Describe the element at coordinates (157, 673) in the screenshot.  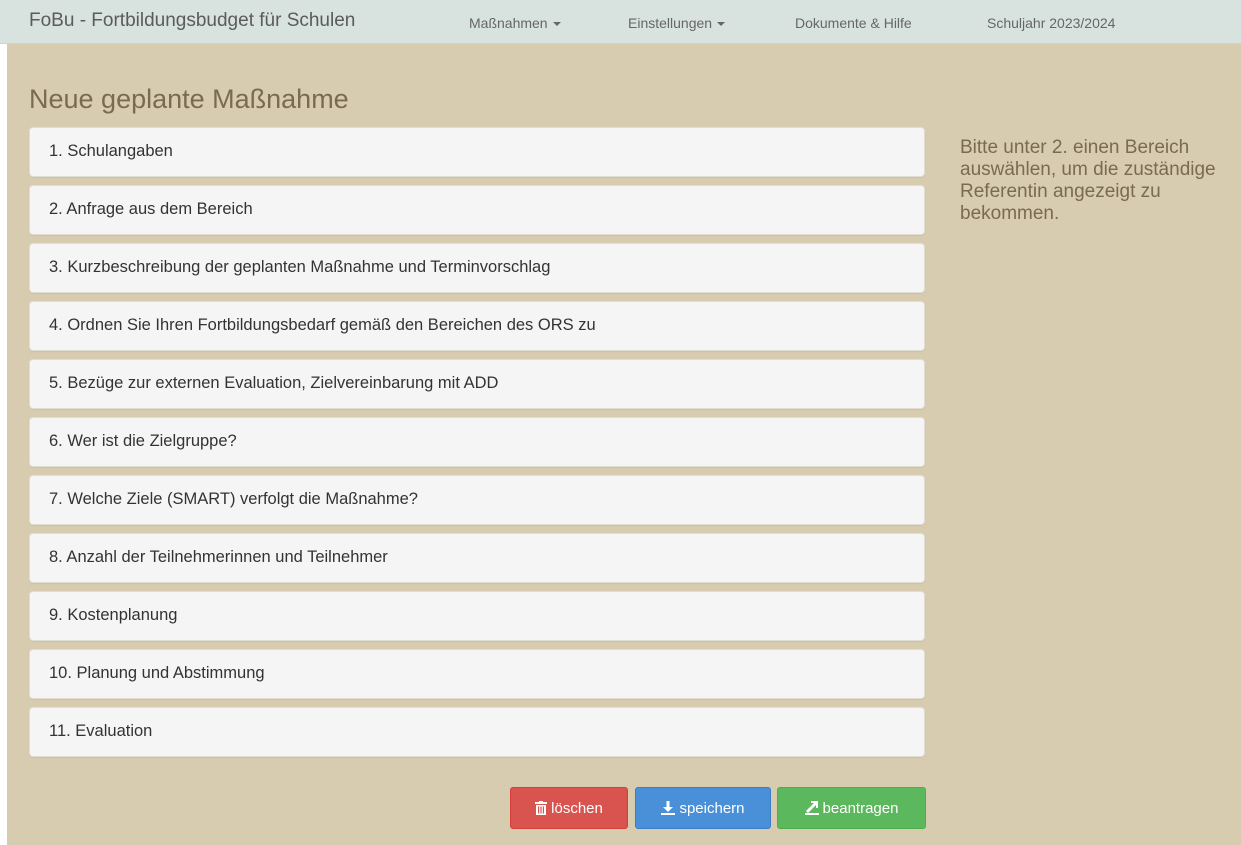
I see `section-title: 10. Planung und Abstimmung` at that location.